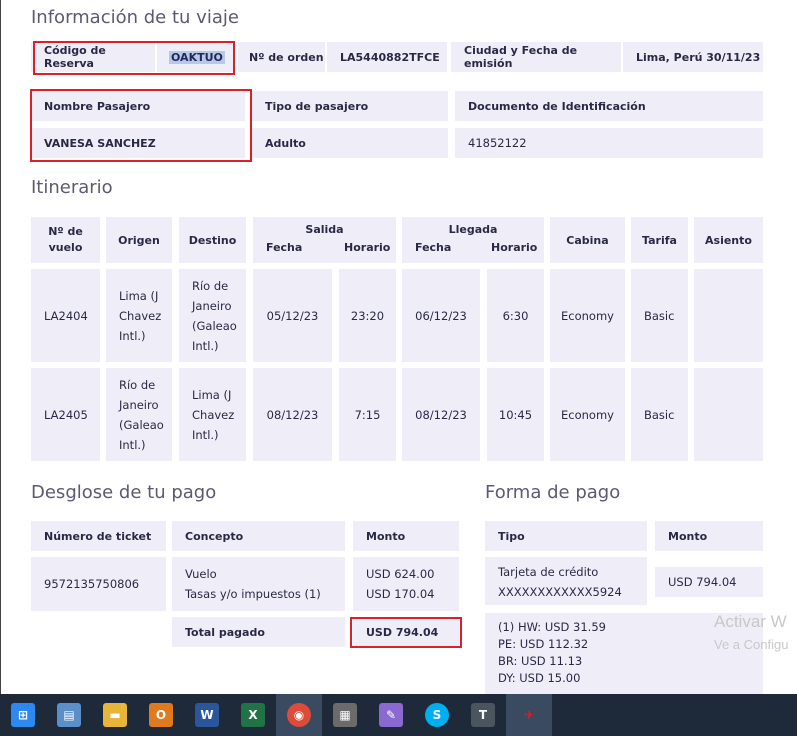 The image size is (797, 736). Describe the element at coordinates (132, 336) in the screenshot. I see `row1-origin-line3: Intl.)` at that location.